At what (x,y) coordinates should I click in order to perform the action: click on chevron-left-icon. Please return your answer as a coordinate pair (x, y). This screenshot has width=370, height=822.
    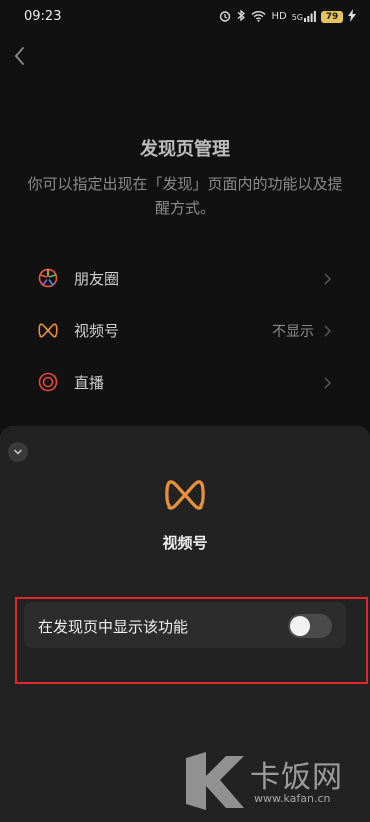
    Looking at the image, I should click on (19, 56).